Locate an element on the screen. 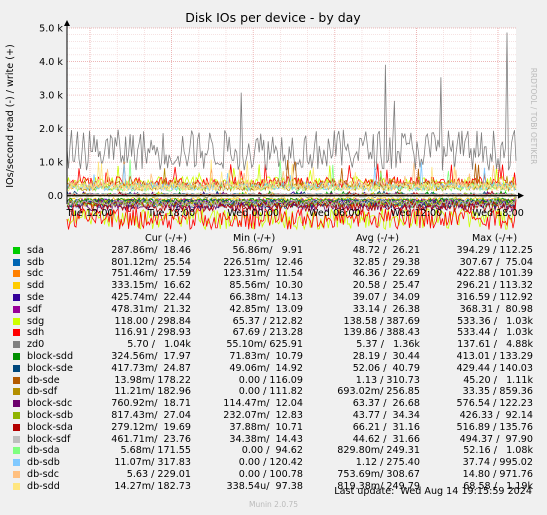  legend-value-max: 494.37 / 97.90 is located at coordinates (496, 439).